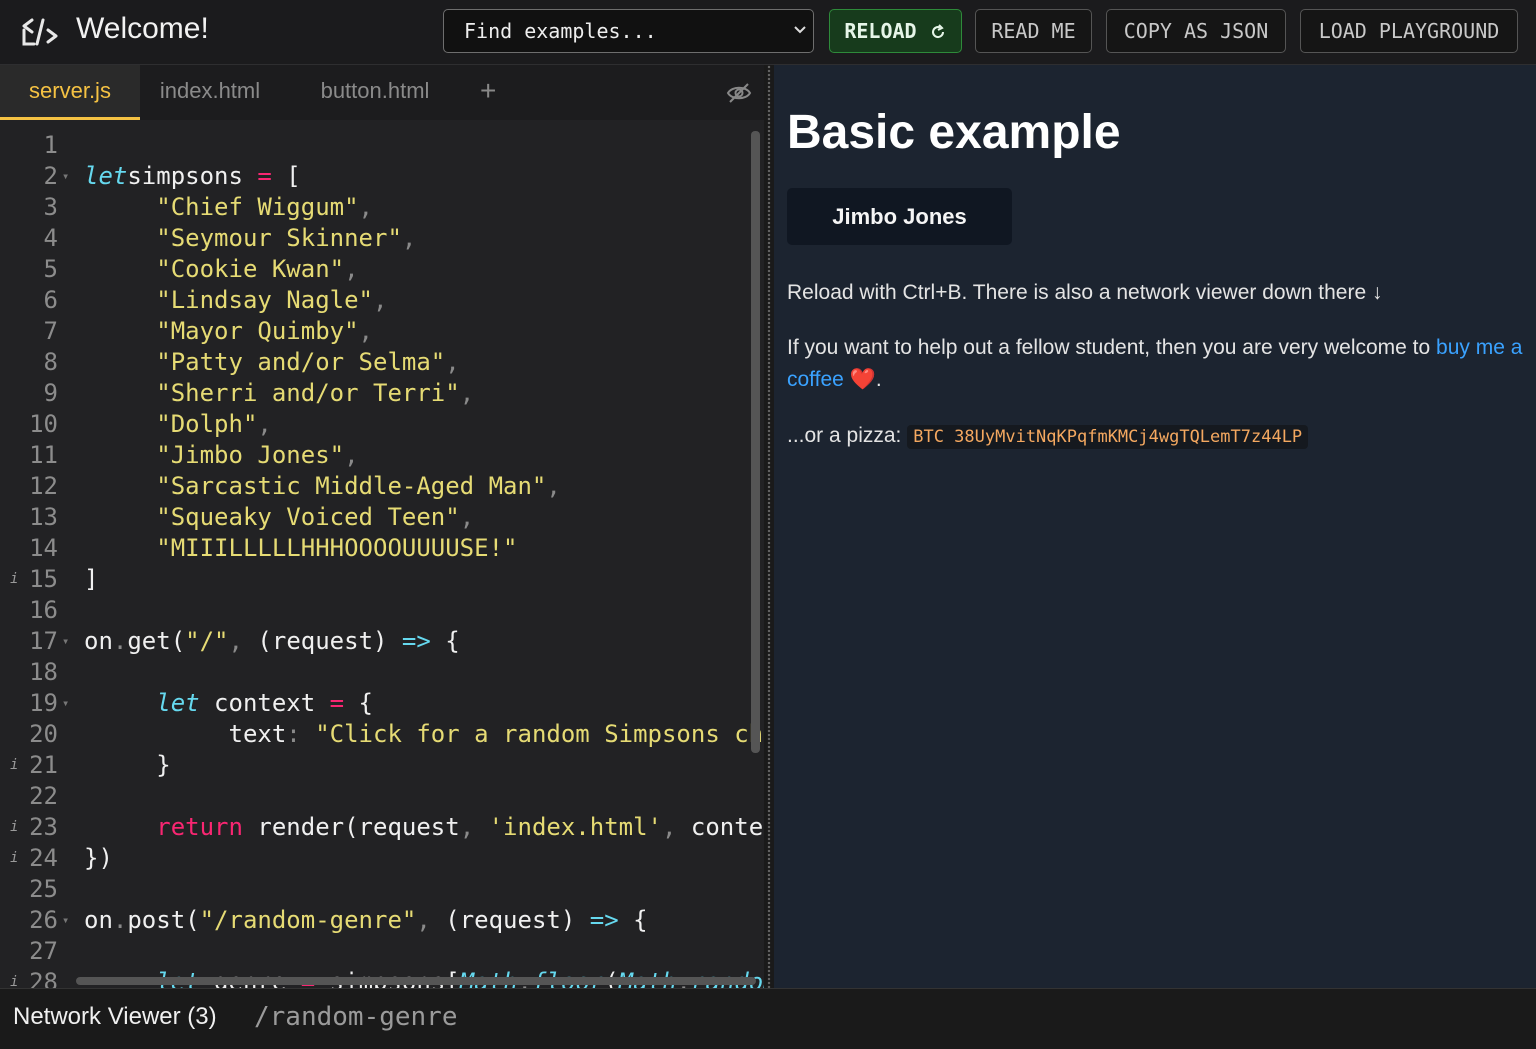 This screenshot has width=1536, height=1049. Describe the element at coordinates (382, 951) in the screenshot. I see `code-line: 27` at that location.